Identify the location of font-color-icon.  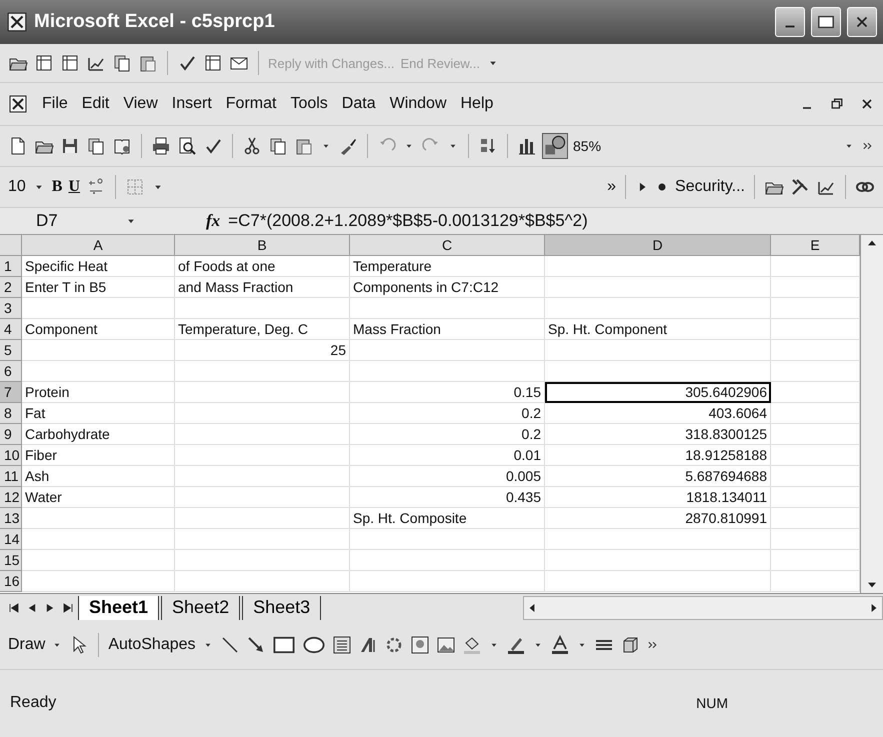
(560, 645).